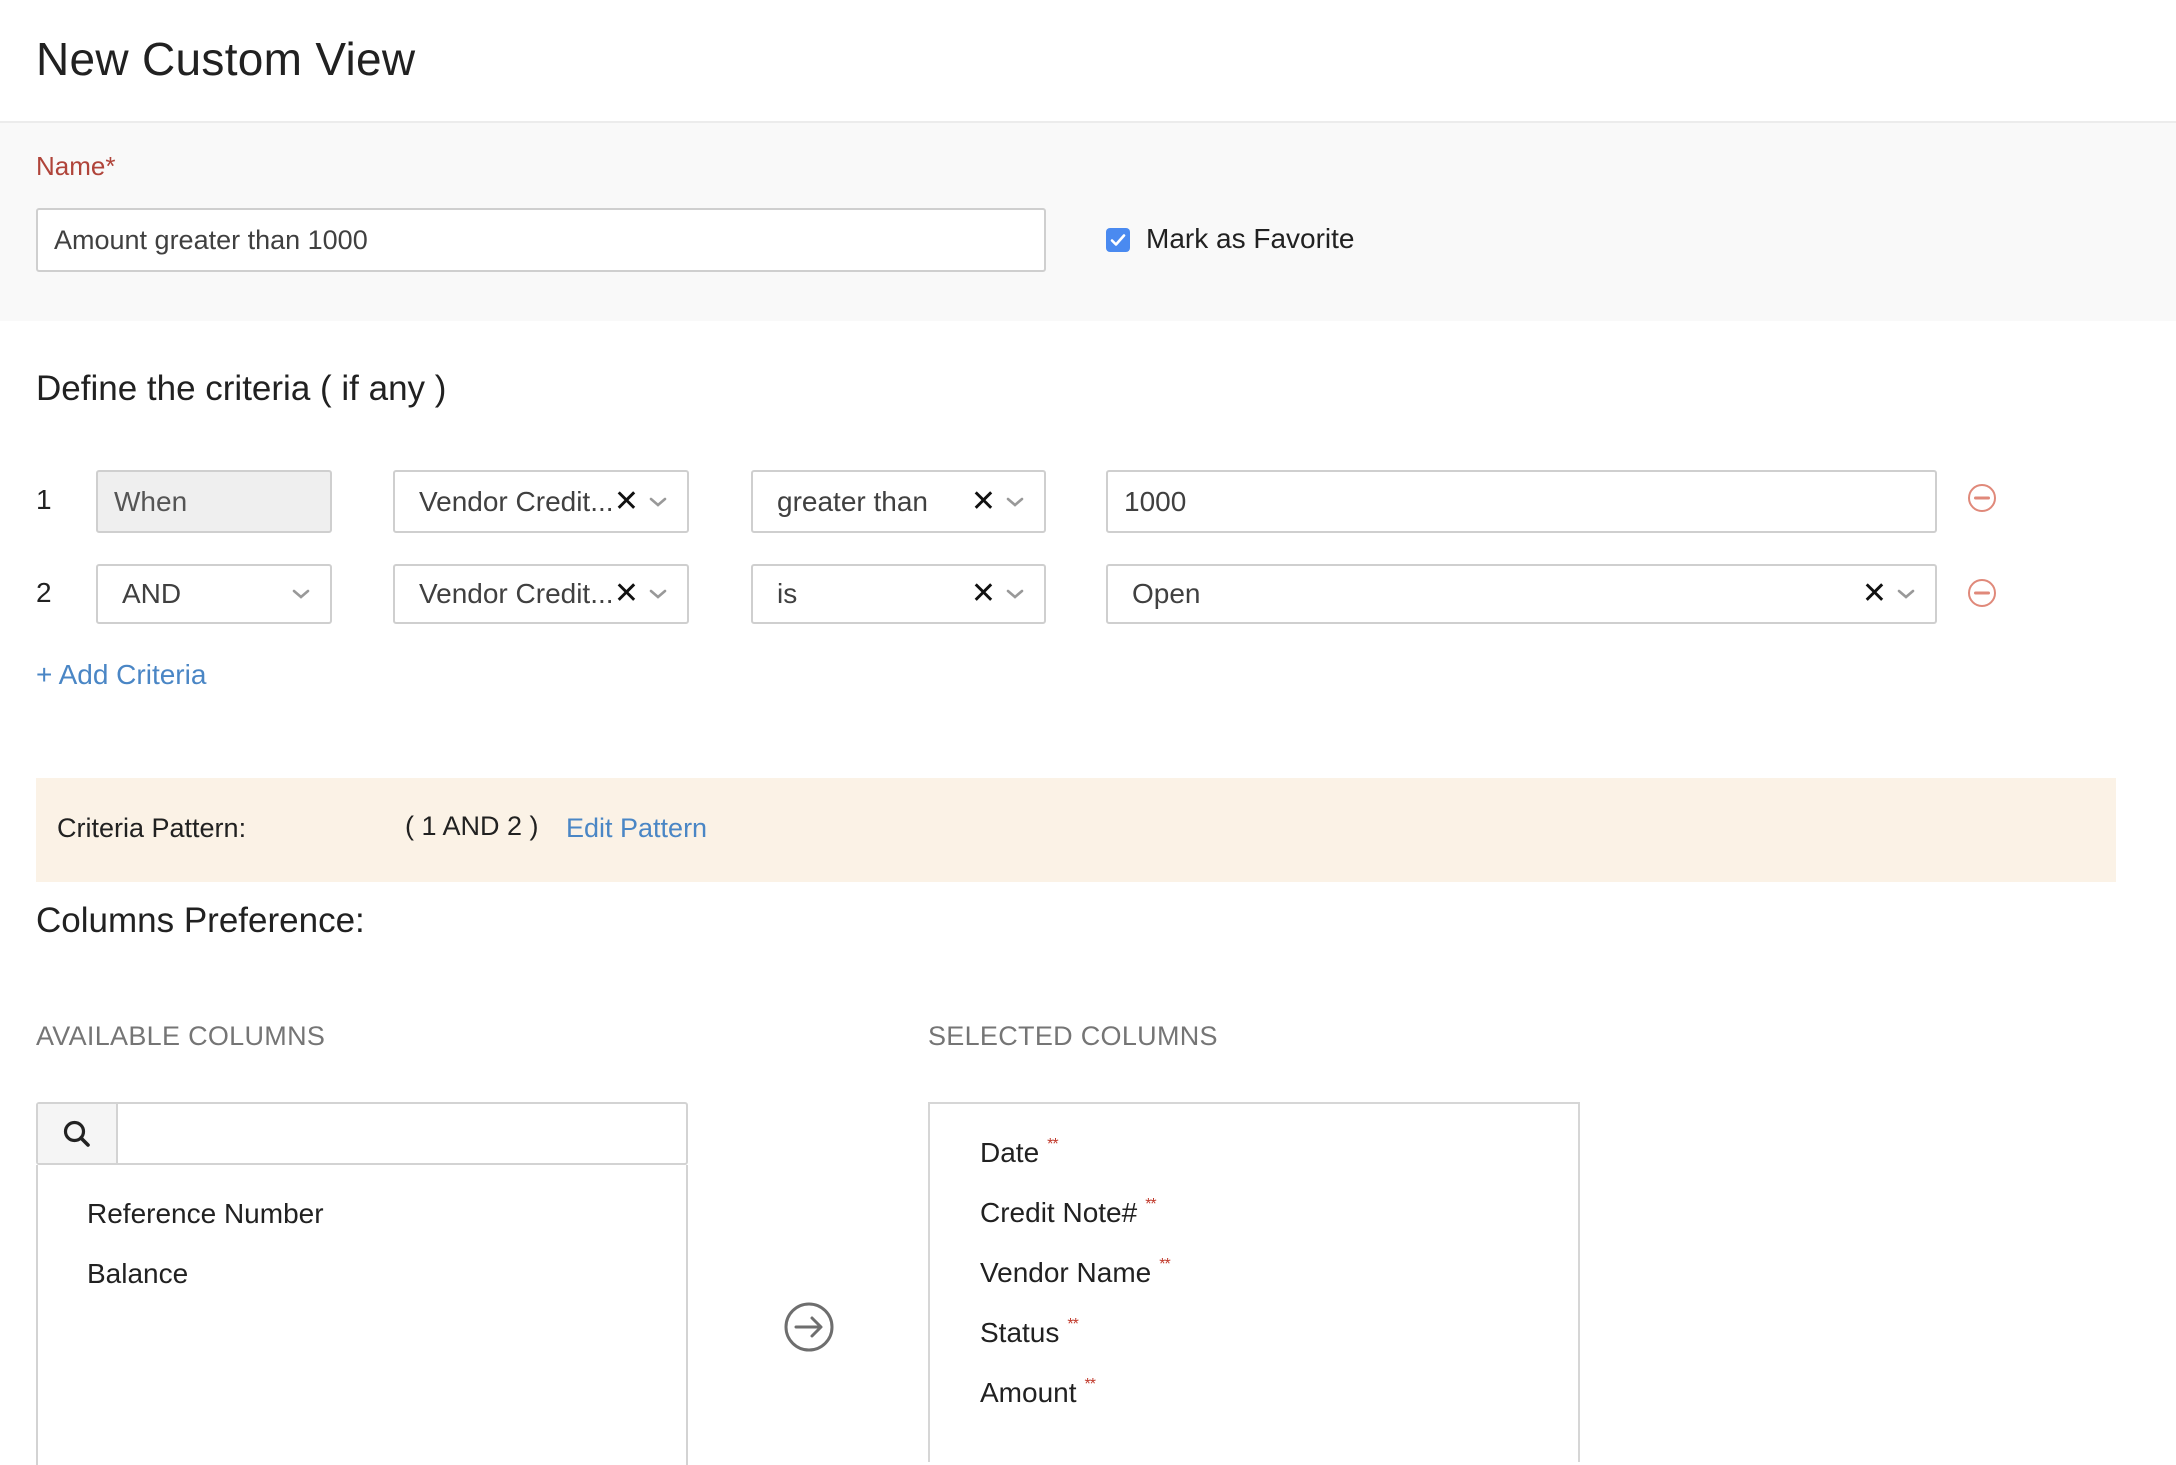 This screenshot has width=2176, height=1465. I want to click on selected-column-item: Vendor Name **, so click(1075, 1273).